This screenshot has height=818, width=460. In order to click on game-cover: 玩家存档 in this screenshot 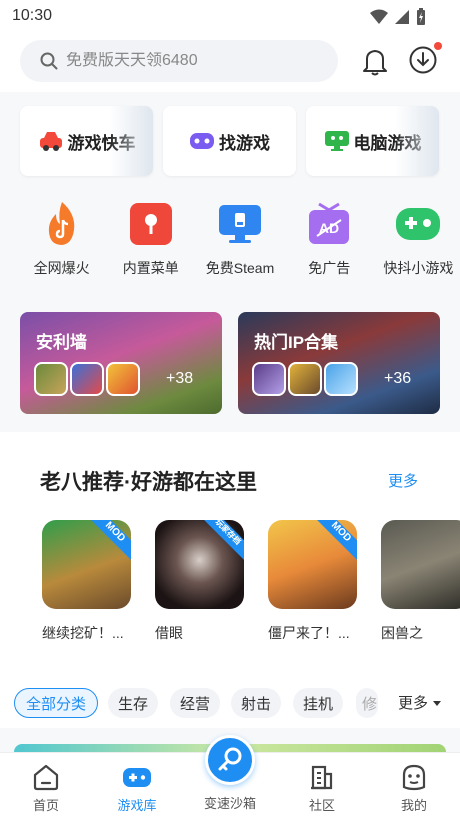, I will do `click(199, 564)`.